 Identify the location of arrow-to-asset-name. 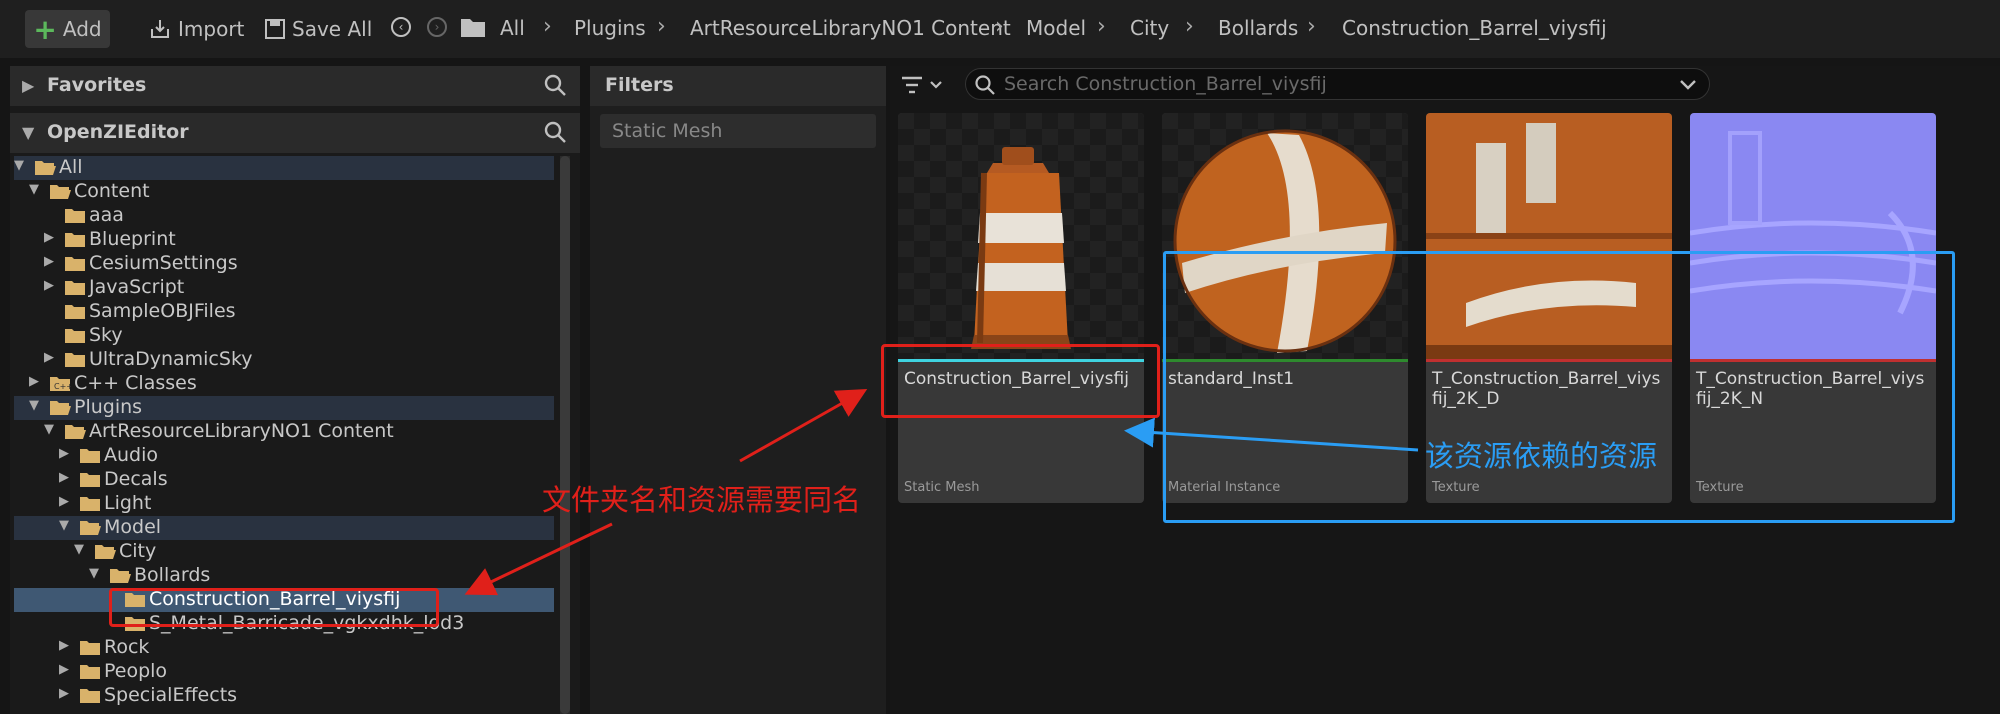
(803, 426).